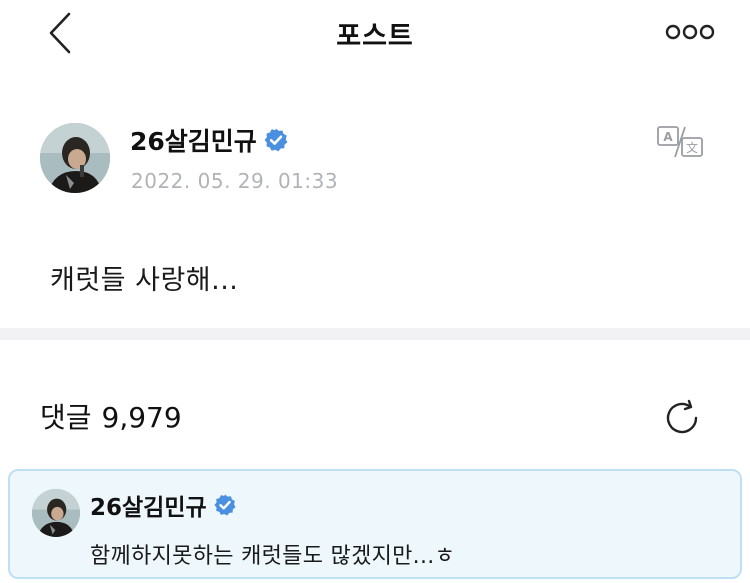 This screenshot has height=583, width=750. I want to click on comment-text: 함께하지못하는 캐럿들도 많겠지만...ㅎ, so click(273, 556).